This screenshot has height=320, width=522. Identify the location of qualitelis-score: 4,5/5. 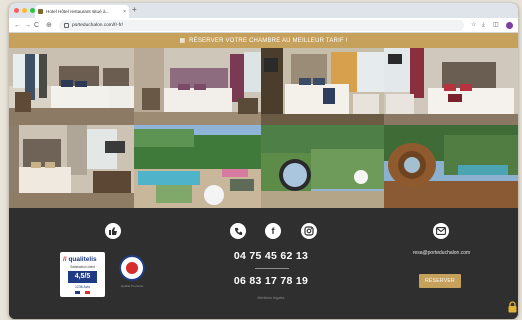
(82, 277).